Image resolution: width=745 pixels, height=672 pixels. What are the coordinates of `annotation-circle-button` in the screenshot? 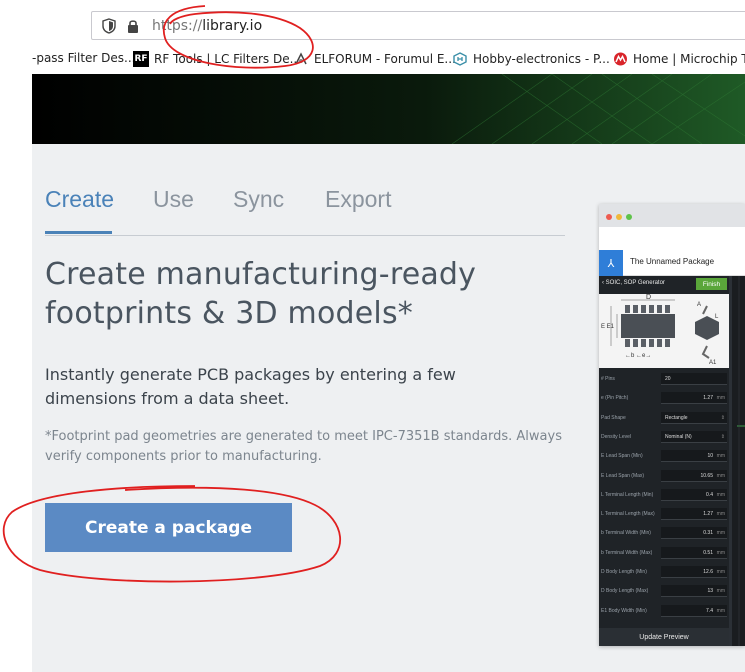 It's located at (172, 534).